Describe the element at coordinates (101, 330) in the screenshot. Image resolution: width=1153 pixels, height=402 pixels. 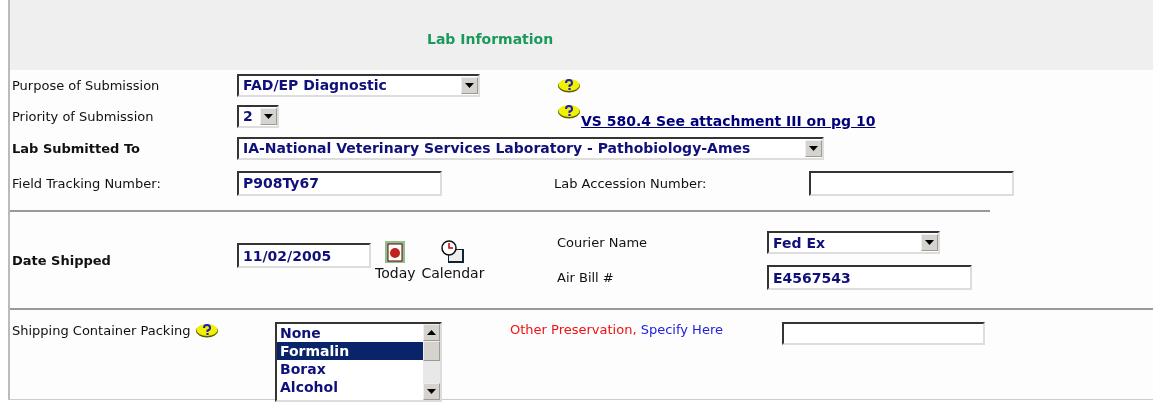
I see `field-label: Shipping Container Packing` at that location.